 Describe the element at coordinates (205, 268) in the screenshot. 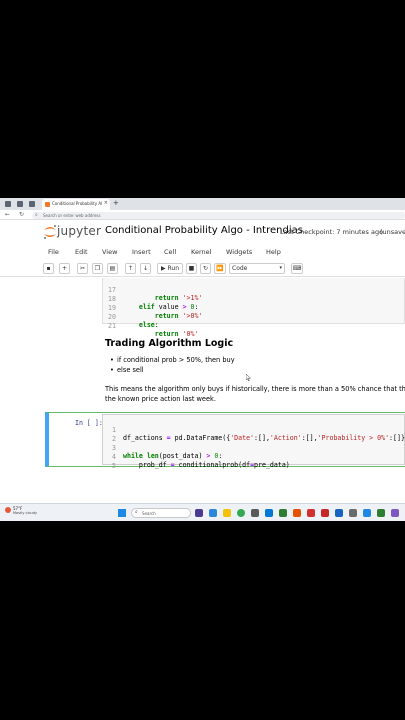

I see `restart-icon: ↻` at that location.